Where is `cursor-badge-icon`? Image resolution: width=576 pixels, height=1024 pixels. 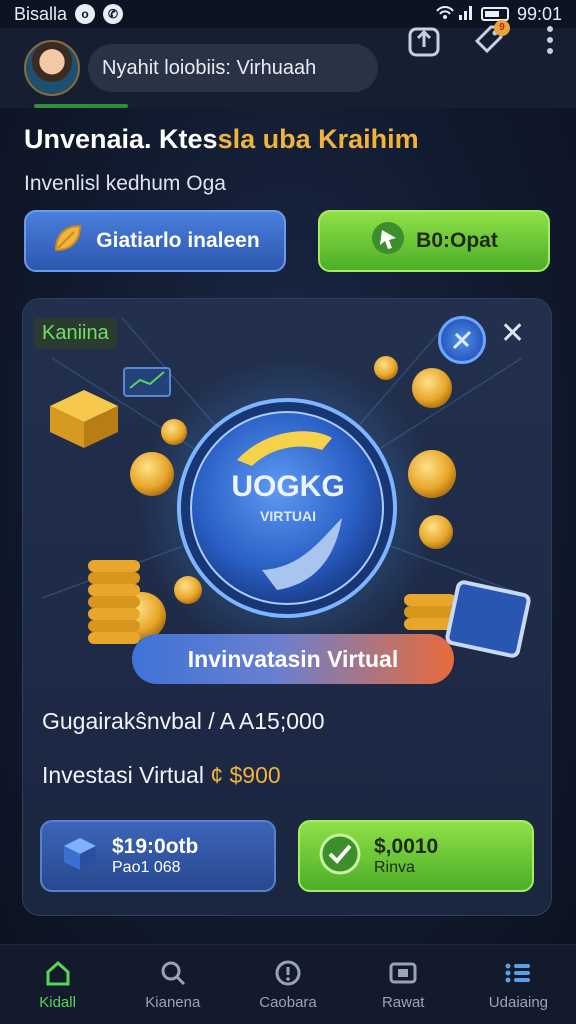 cursor-badge-icon is located at coordinates (388, 241).